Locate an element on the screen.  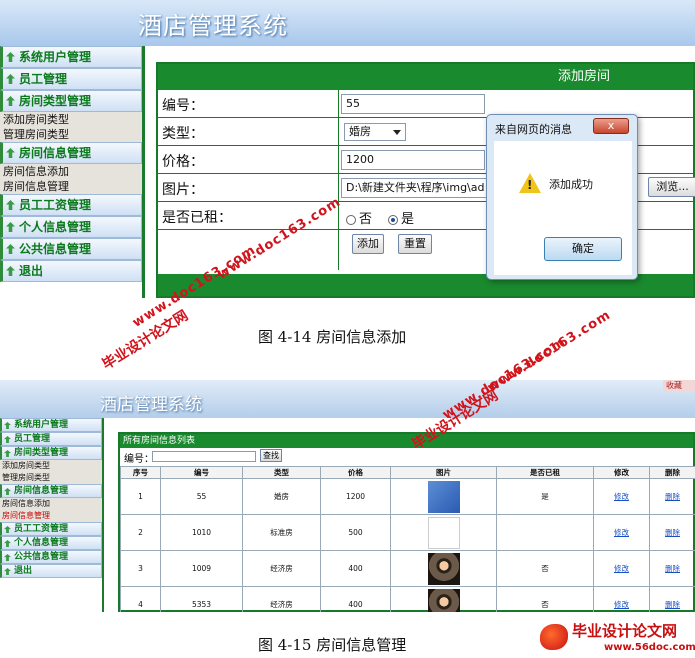
chevron-down-icon is located at coordinates (397, 132).